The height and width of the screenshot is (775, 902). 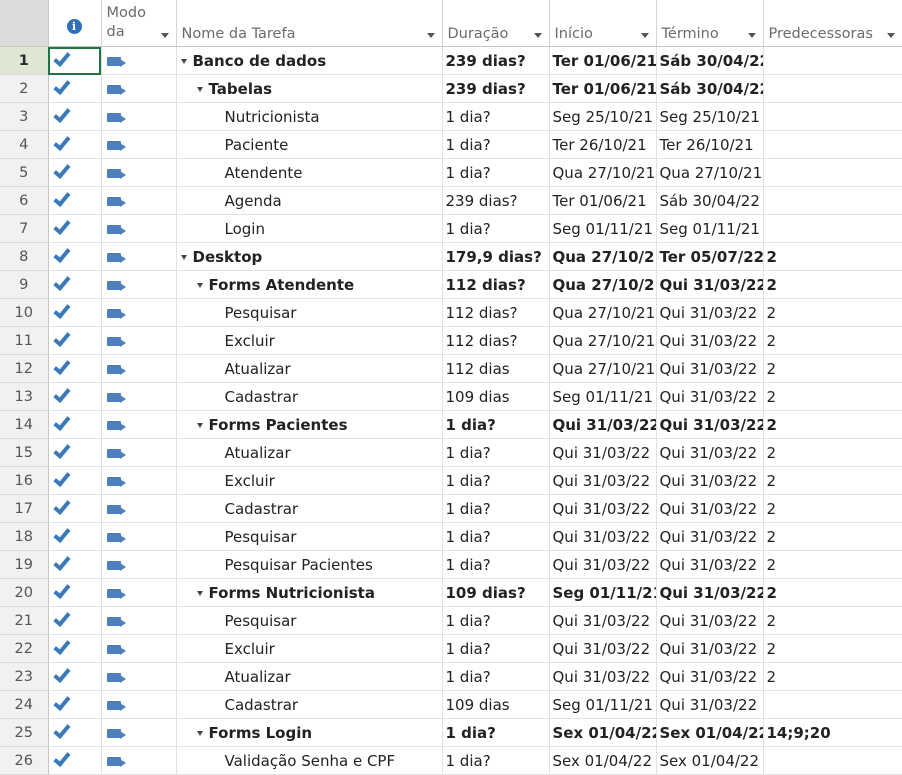 What do you see at coordinates (309, 424) in the screenshot?
I see `task-name-cell: Forms Pacientes` at bounding box center [309, 424].